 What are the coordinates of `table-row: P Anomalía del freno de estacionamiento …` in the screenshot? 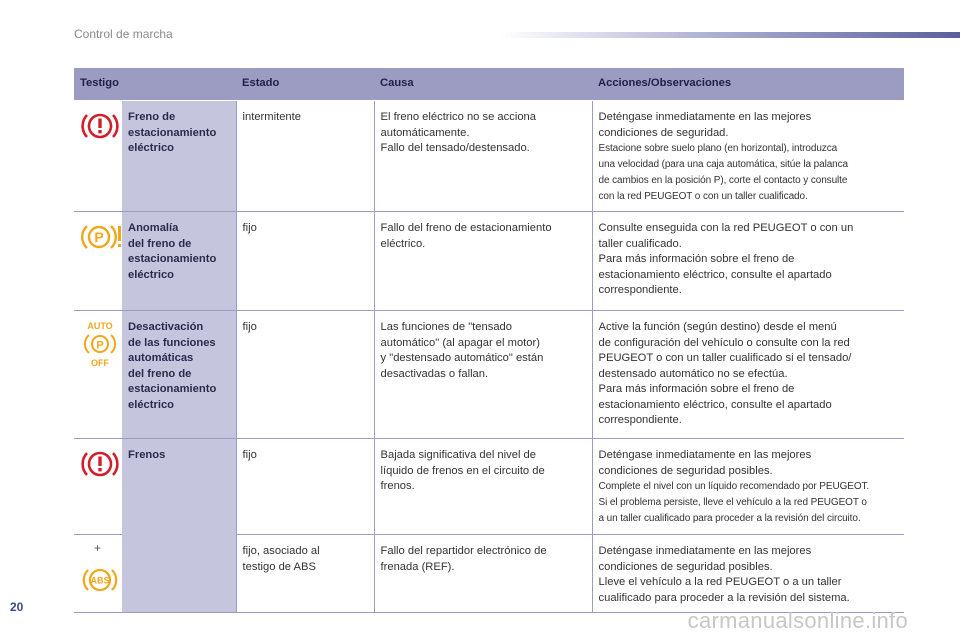 It's located at (489, 261).